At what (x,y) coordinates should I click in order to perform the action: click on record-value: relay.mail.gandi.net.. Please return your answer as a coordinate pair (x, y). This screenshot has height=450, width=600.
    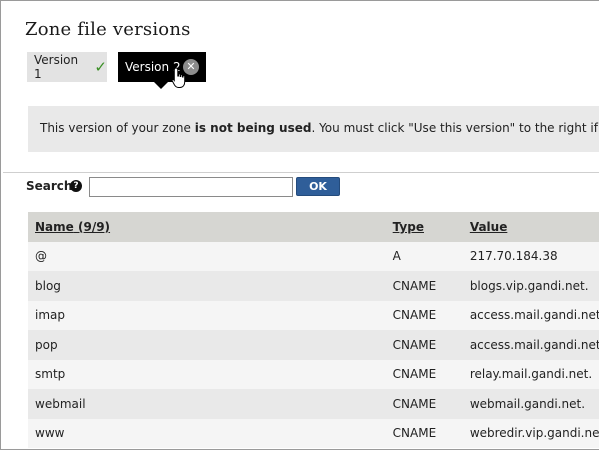
    Looking at the image, I should click on (531, 374).